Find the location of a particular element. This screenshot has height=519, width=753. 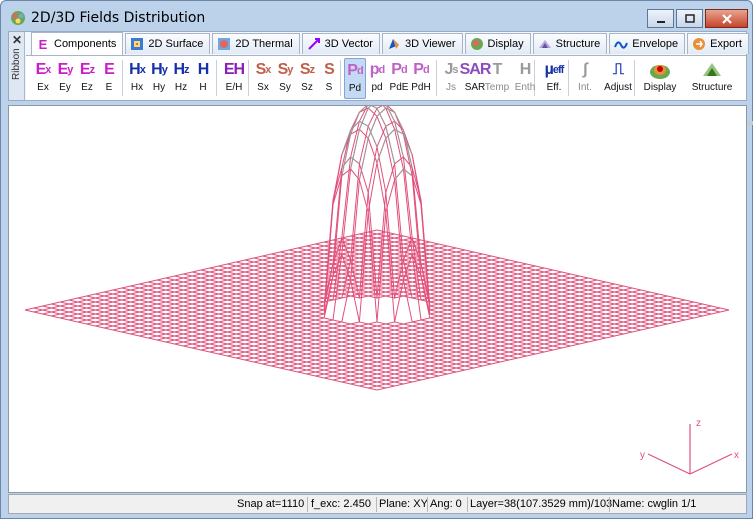

tool-pdh-icon: Pd is located at coordinates (421, 69).